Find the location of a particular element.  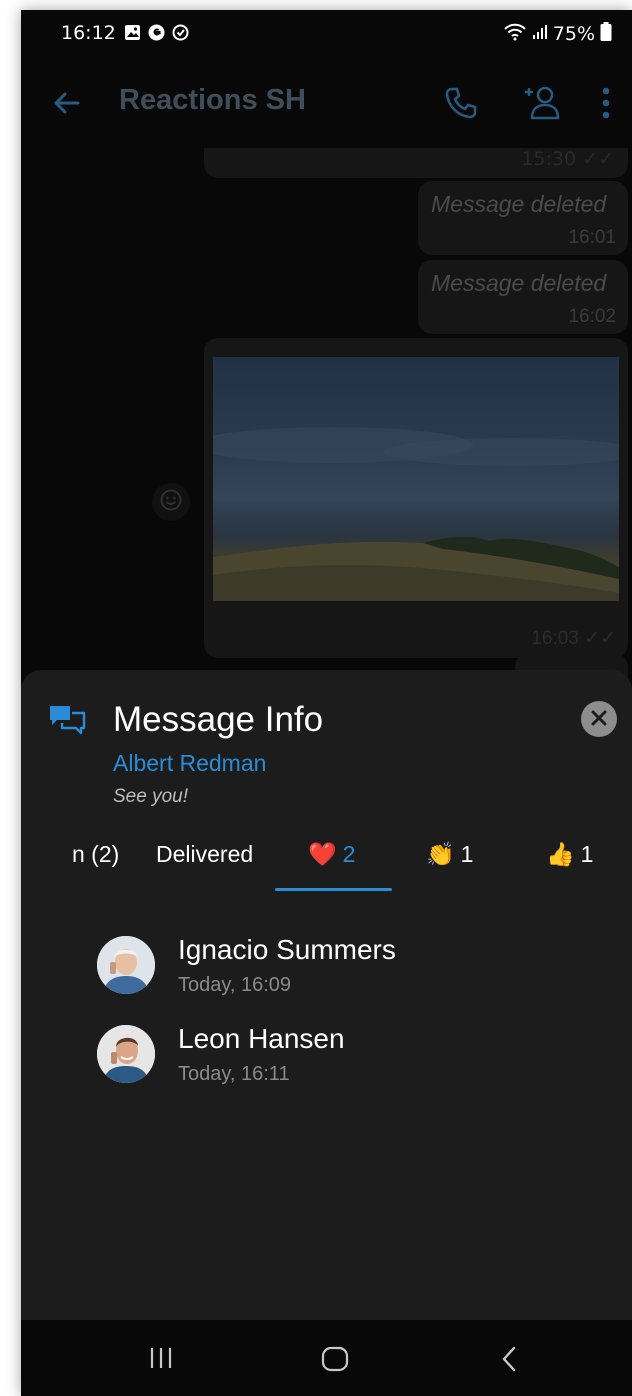

chat-bubbles-icon is located at coordinates (67, 723).